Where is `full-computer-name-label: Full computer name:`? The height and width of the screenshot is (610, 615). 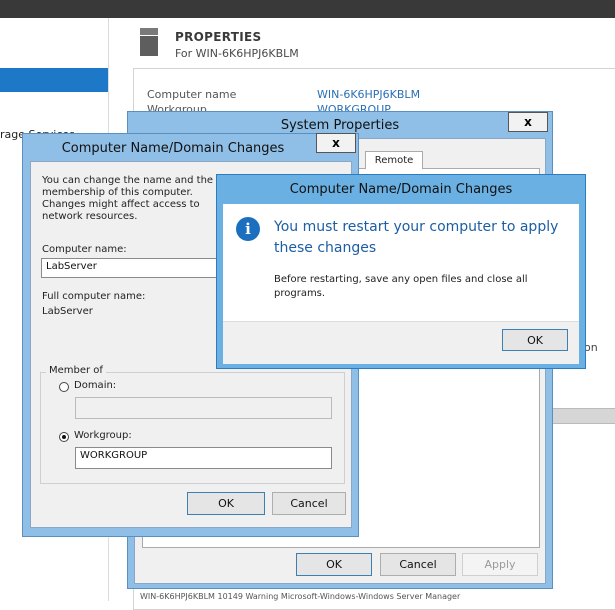
full-computer-name-label: Full computer name: is located at coordinates (94, 296).